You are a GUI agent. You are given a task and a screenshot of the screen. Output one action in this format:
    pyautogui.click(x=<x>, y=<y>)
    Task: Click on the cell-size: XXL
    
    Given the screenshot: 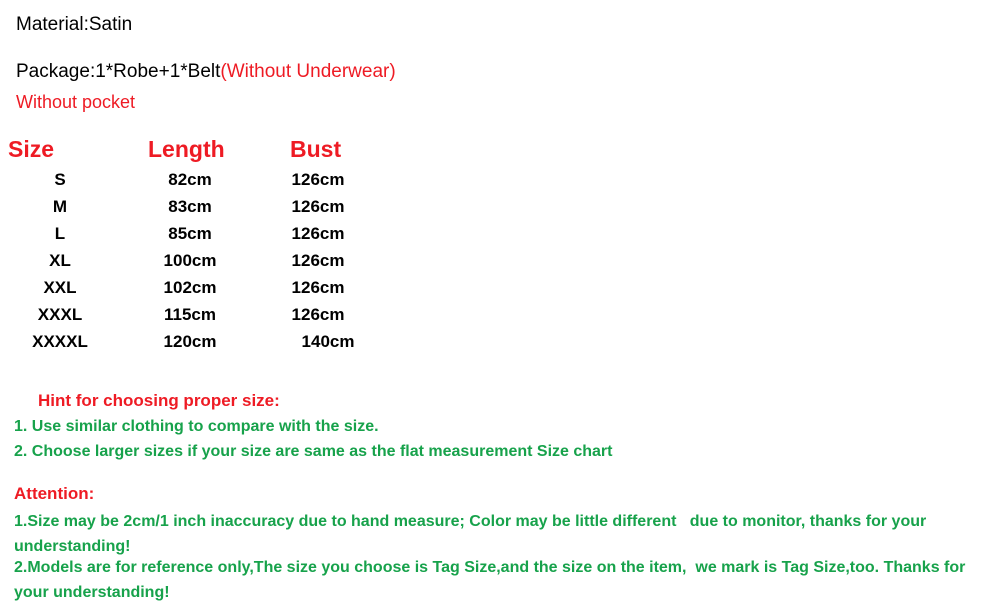 What is the action you would take?
    pyautogui.click(x=60, y=287)
    